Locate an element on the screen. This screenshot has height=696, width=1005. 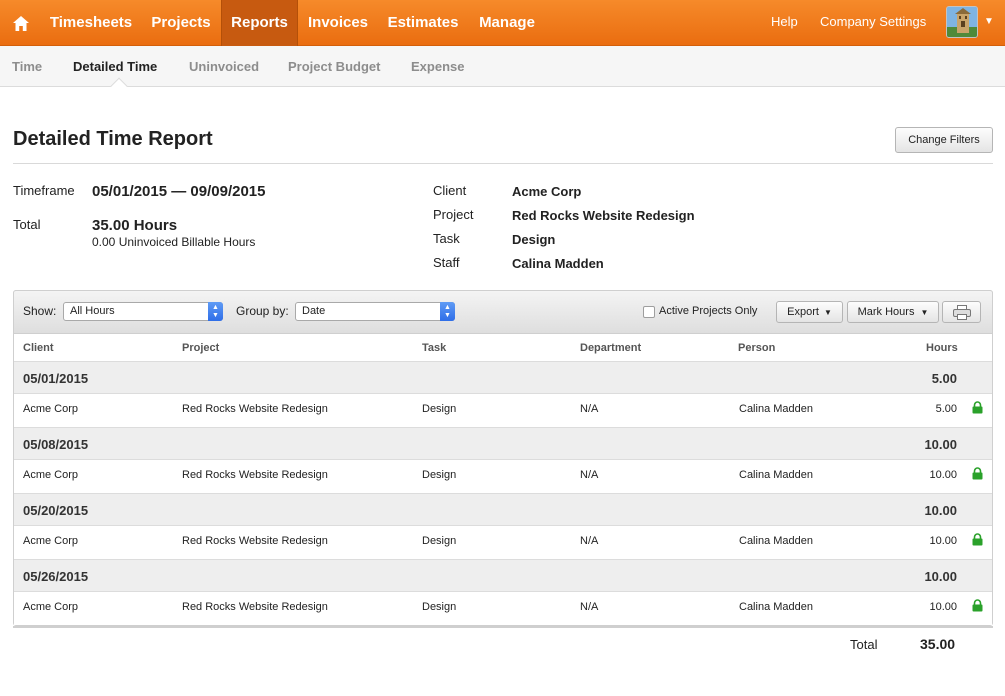
active-projects-label: Active Projects Only is located at coordinates (708, 311).